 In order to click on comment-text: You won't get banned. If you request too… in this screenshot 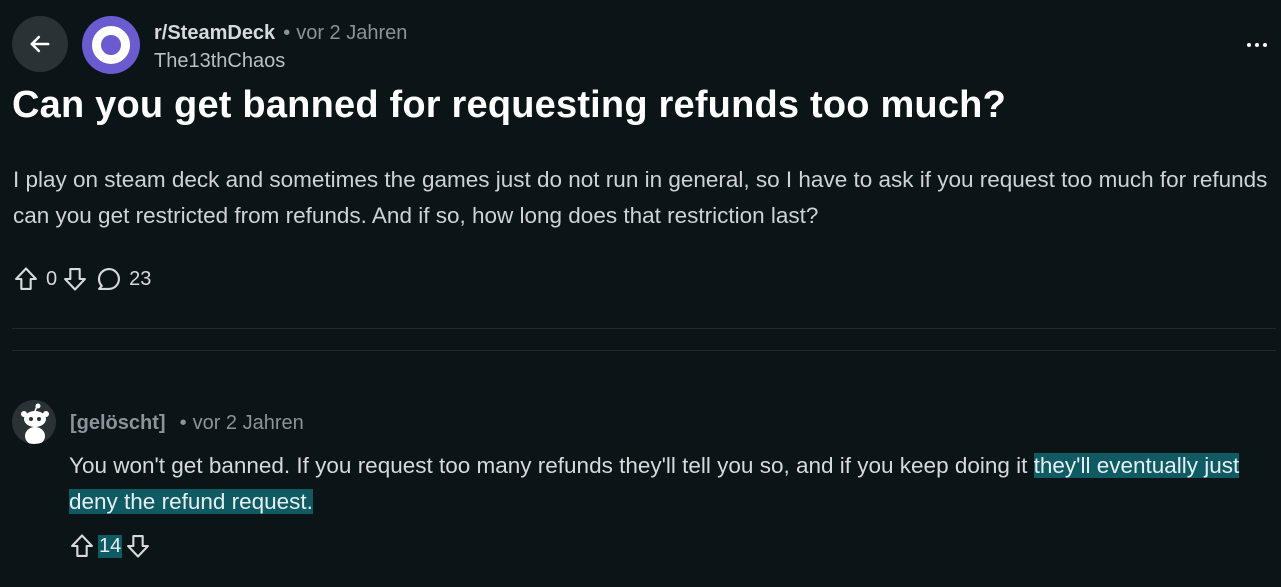, I will do `click(551, 465)`.